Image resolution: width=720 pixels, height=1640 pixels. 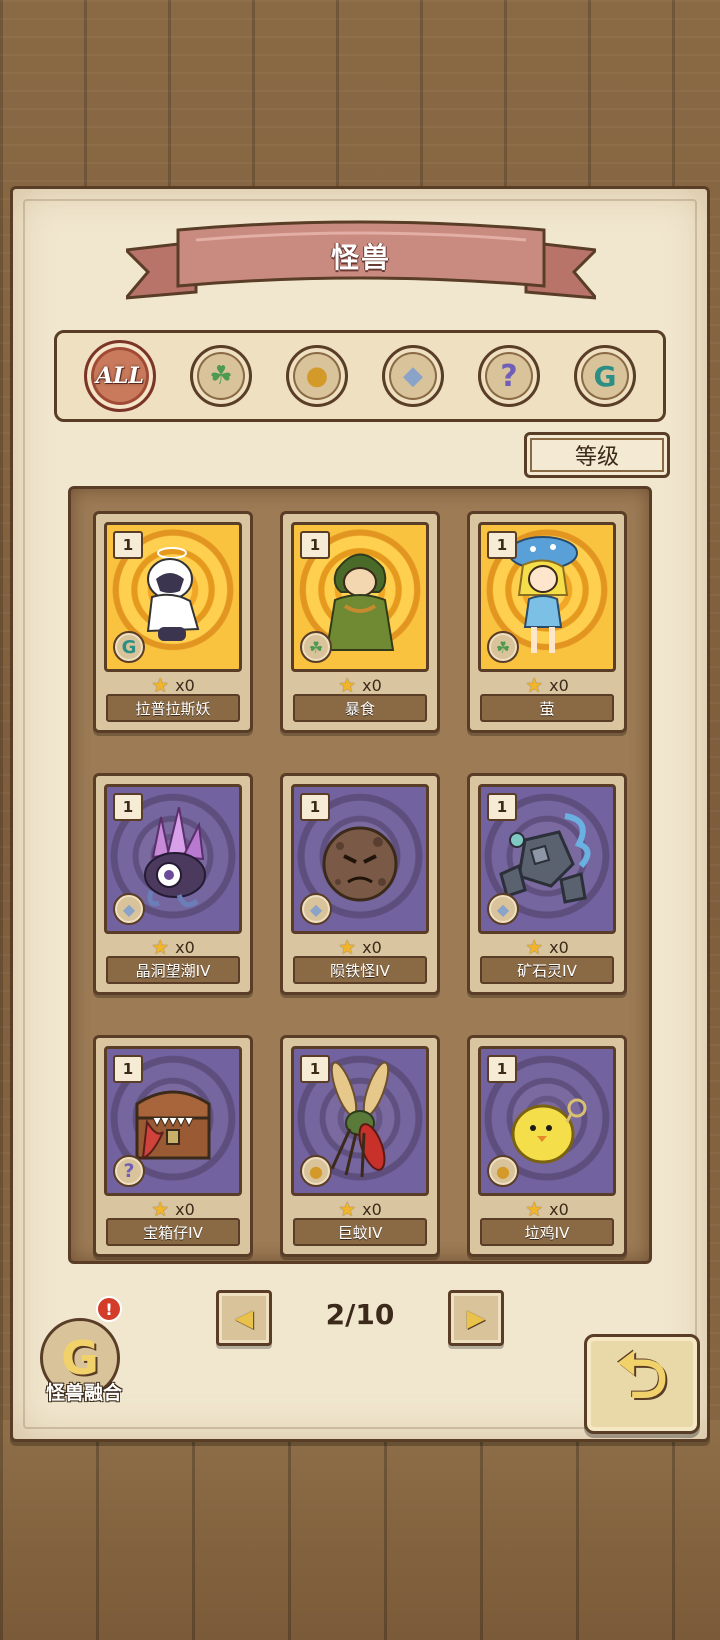 I want to click on page-title: 怪兽, so click(x=360, y=257).